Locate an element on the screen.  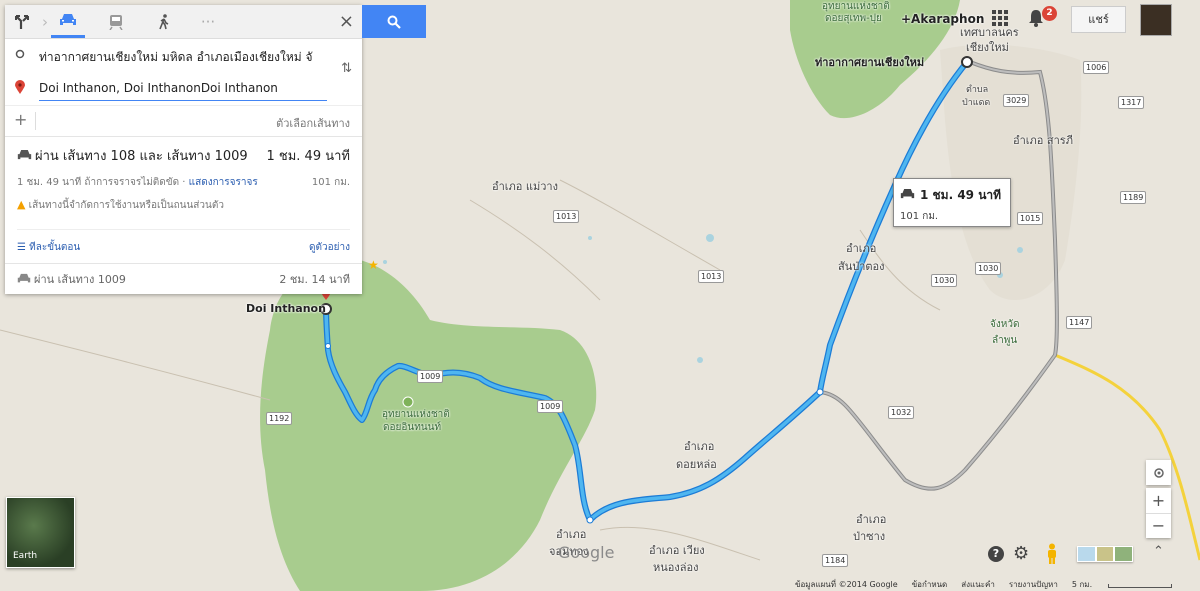
warning-icon: ▲ is located at coordinates (21, 204).